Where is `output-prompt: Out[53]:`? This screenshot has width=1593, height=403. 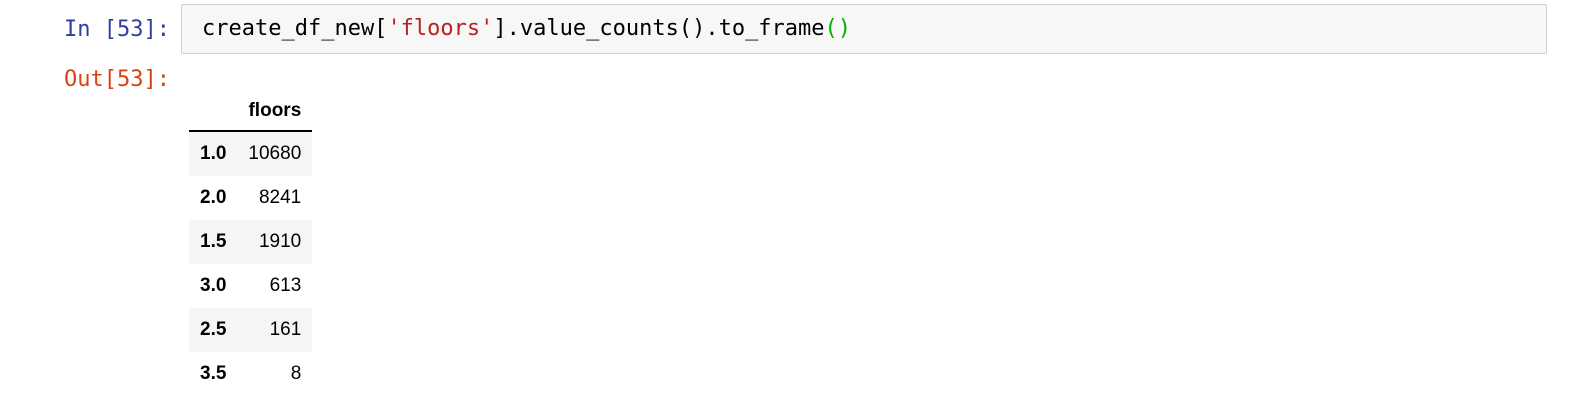 output-prompt: Out[53]: is located at coordinates (117, 79).